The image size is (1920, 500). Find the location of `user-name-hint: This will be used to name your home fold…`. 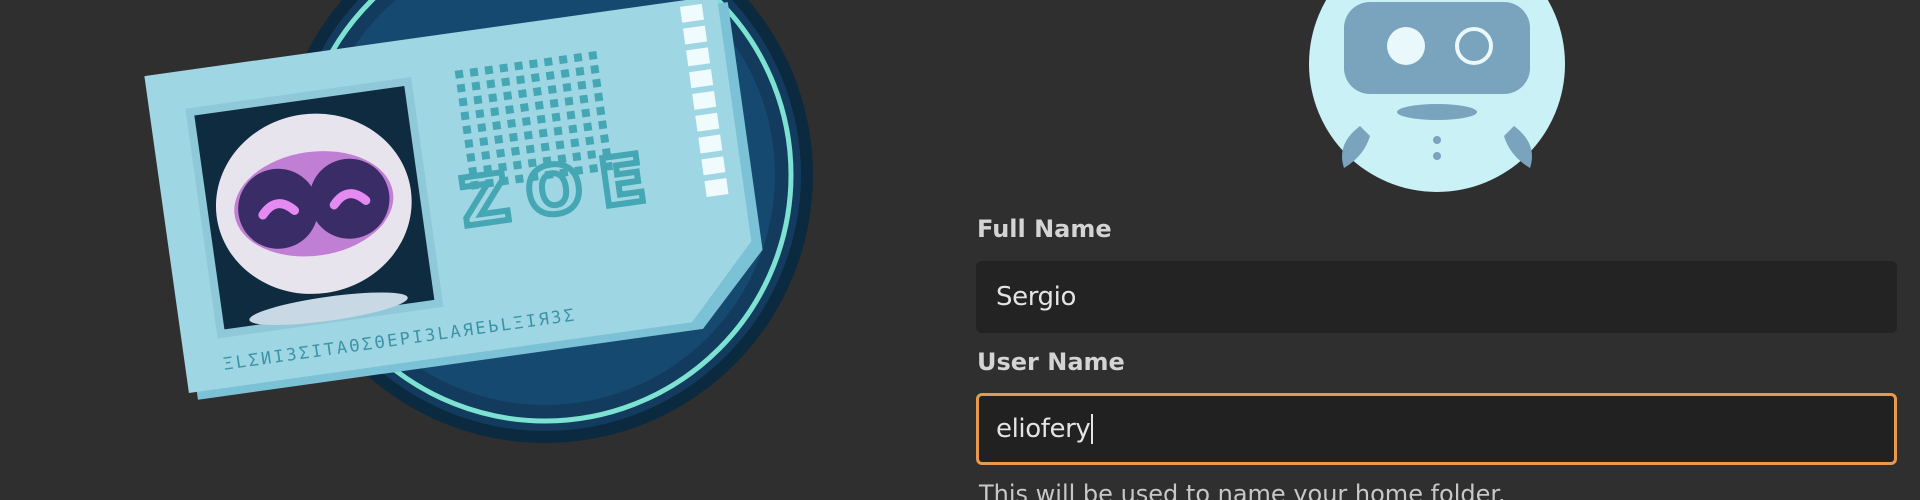

user-name-hint: This will be used to name your home fold… is located at coordinates (1242, 490).